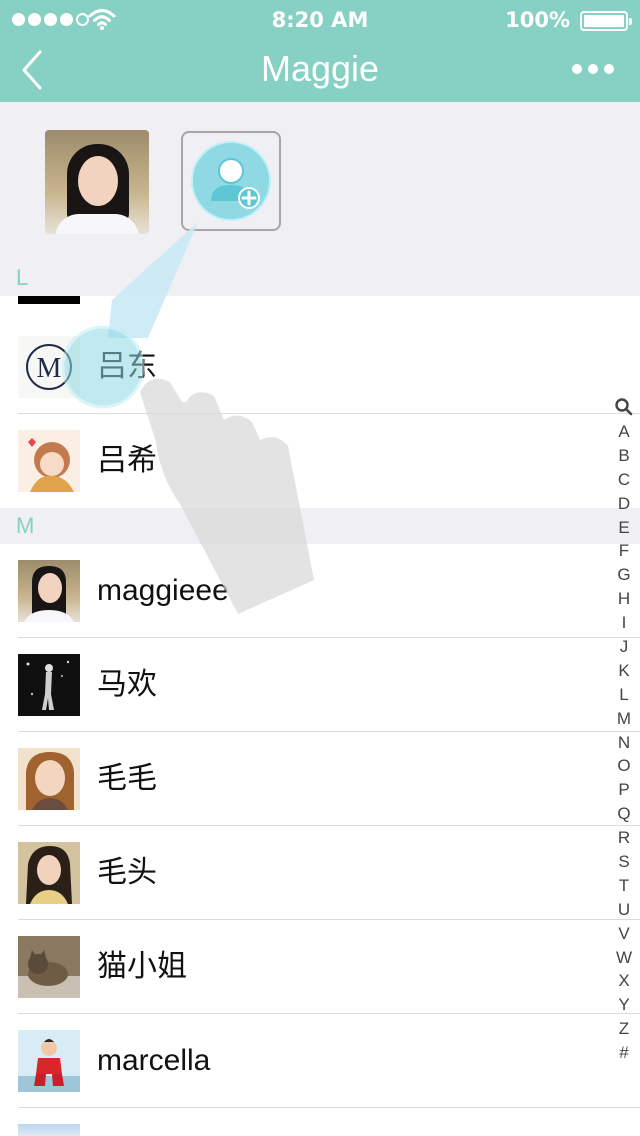 Image resolution: width=640 pixels, height=1136 pixels. What do you see at coordinates (624, 814) in the screenshot?
I see `index-letter: Q` at bounding box center [624, 814].